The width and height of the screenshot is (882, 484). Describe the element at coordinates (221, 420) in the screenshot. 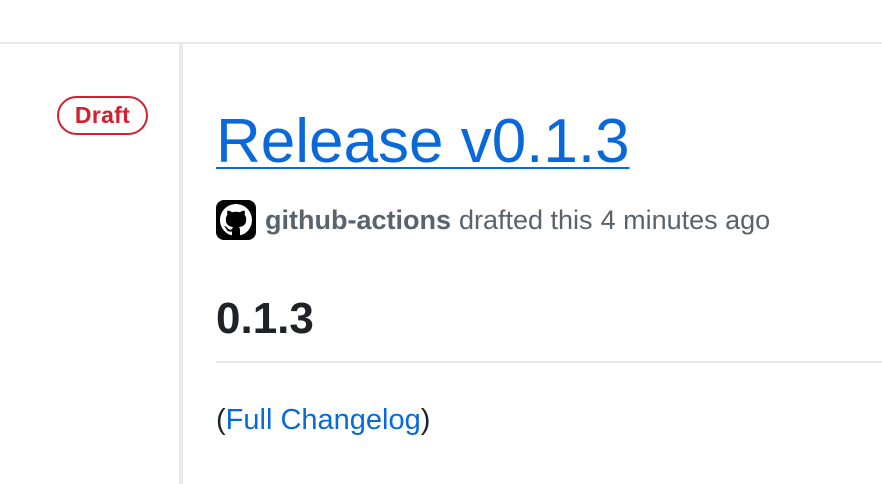

I see `open-paren: (` at that location.